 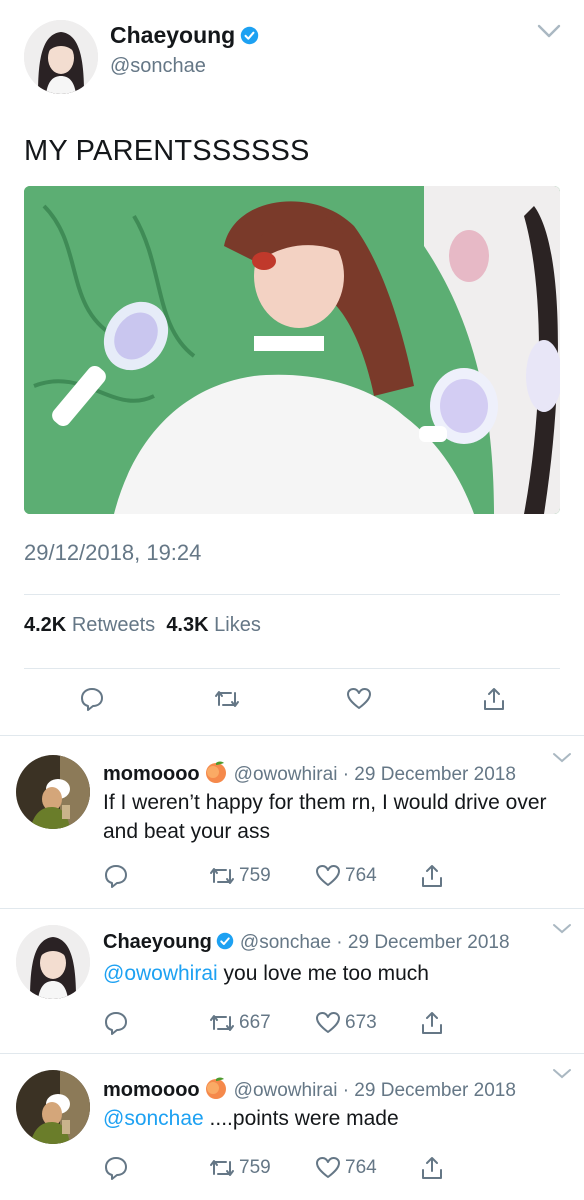 What do you see at coordinates (157, 942) in the screenshot?
I see `reply-author-name: Chaeyoung` at bounding box center [157, 942].